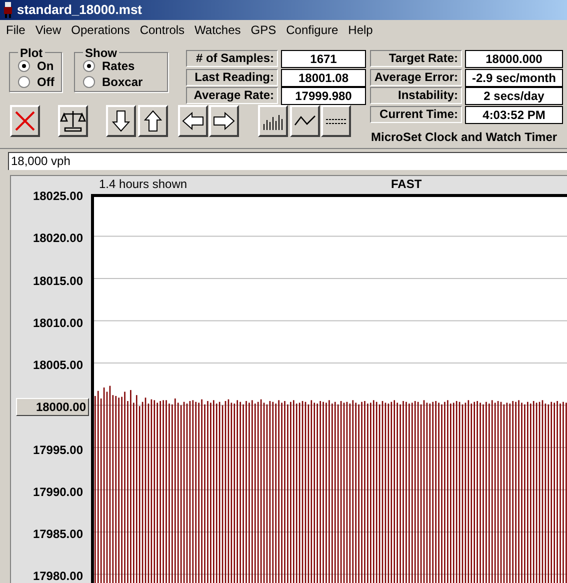 This screenshot has height=583, width=567. I want to click on stat-label: Average Rate:, so click(232, 95).